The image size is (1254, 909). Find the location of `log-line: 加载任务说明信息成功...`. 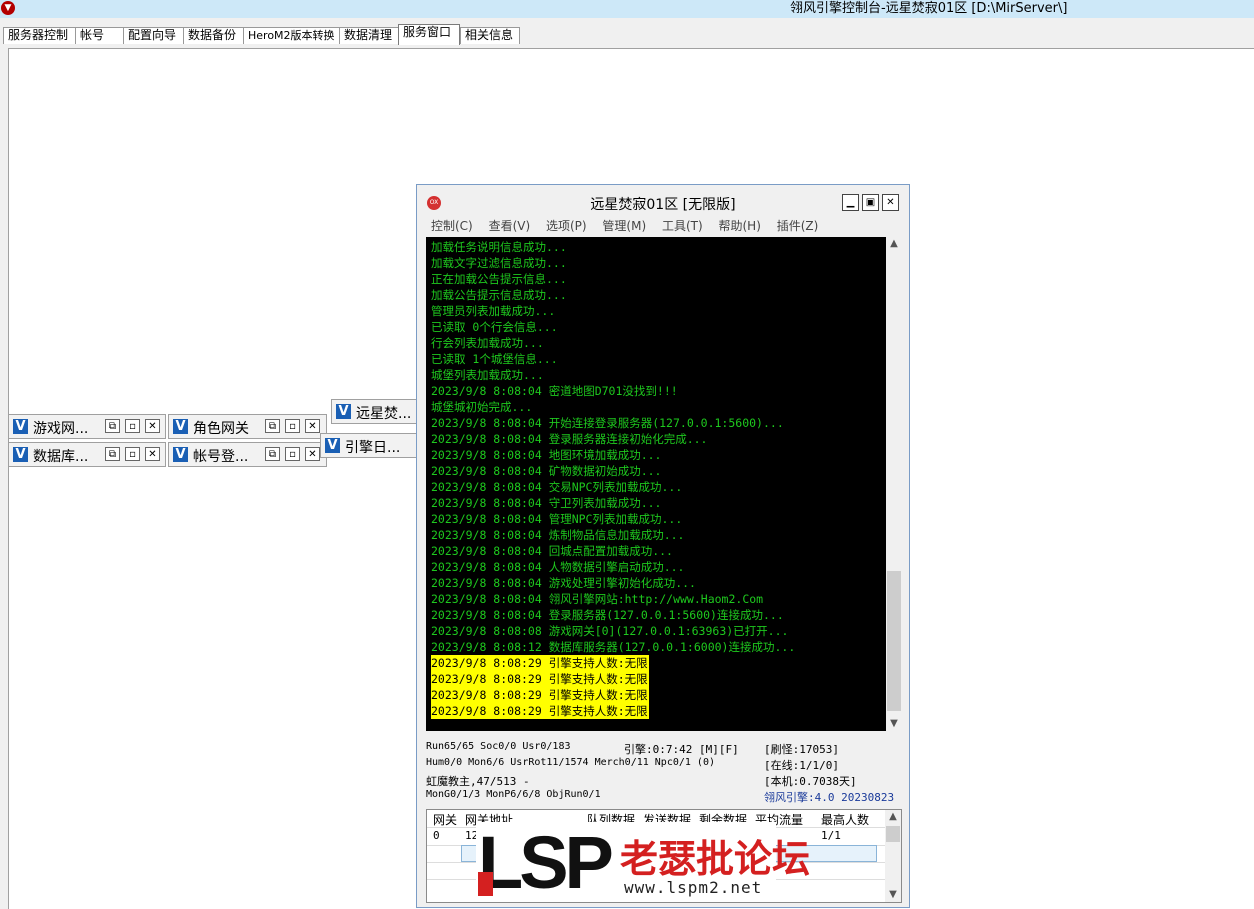

log-line: 加载任务说明信息成功... is located at coordinates (499, 247).